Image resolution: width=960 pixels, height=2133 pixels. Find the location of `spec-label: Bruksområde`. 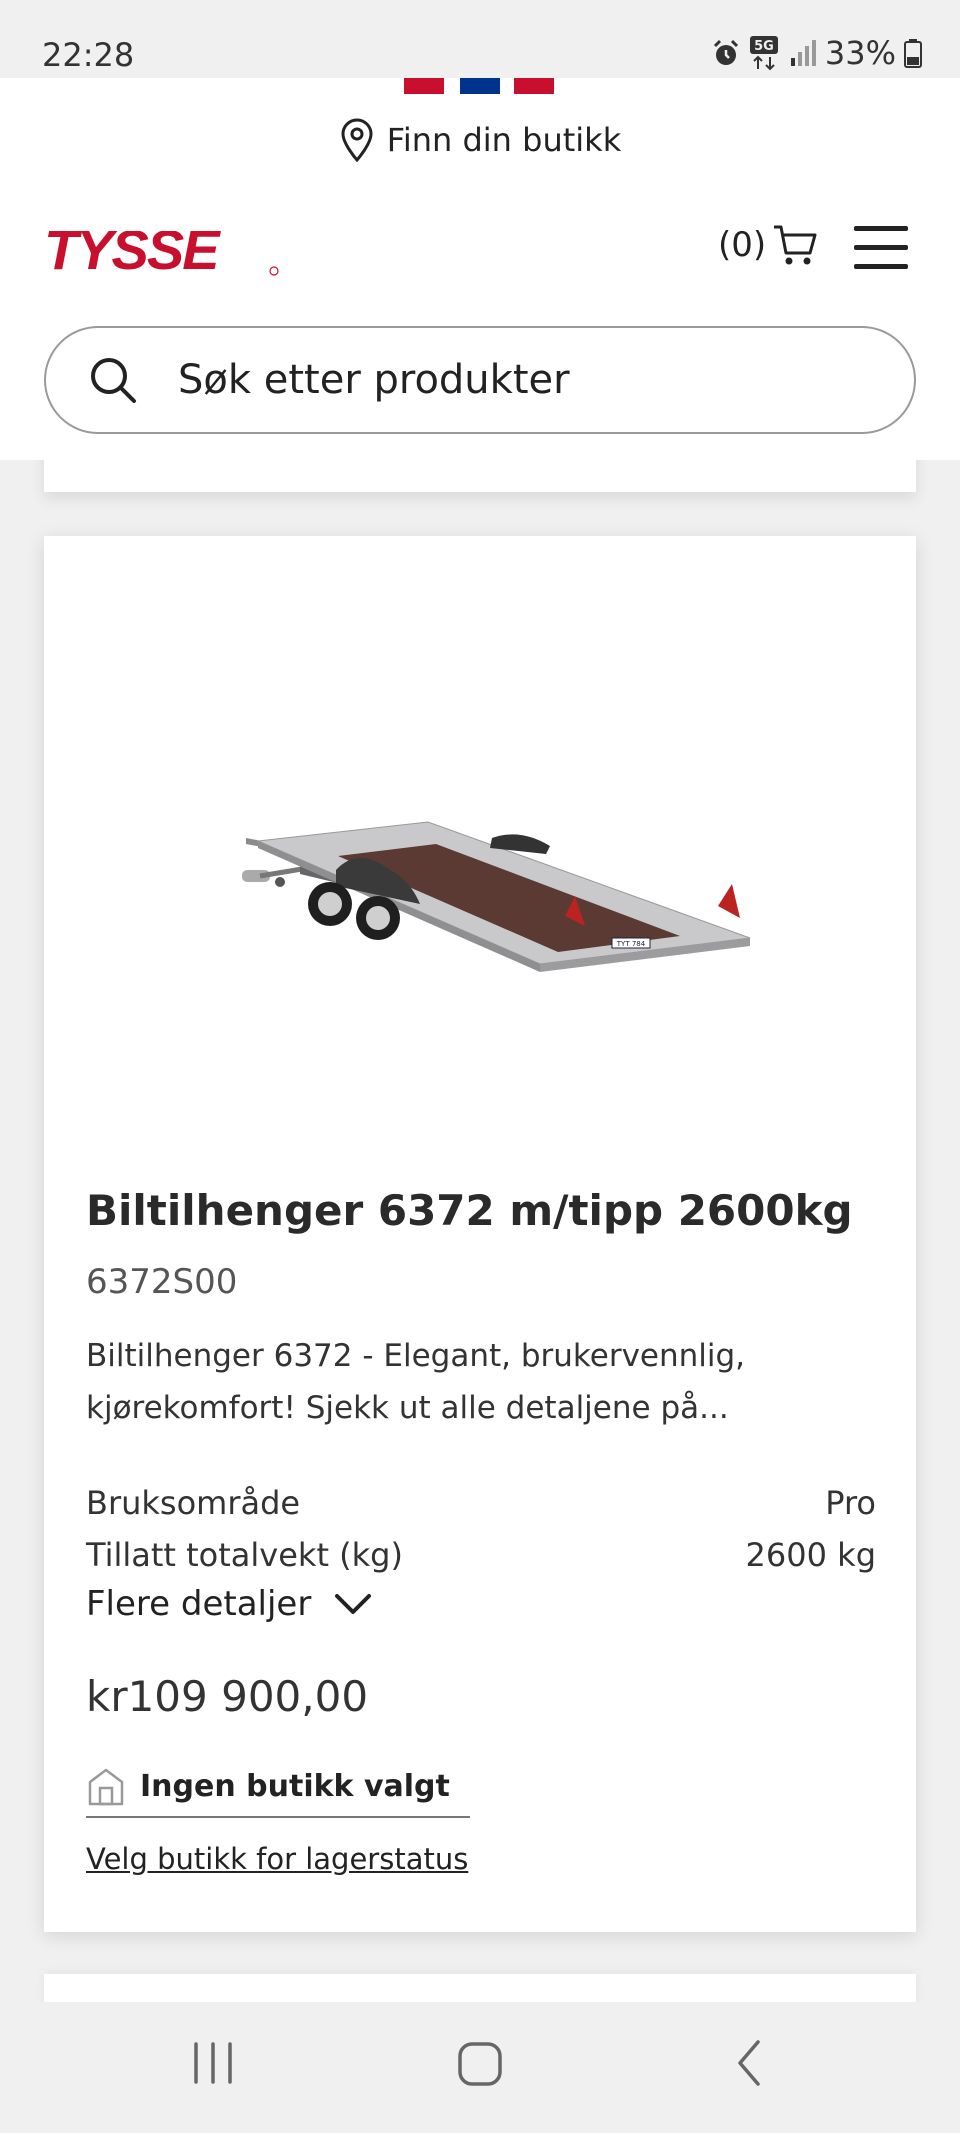

spec-label: Bruksområde is located at coordinates (193, 1503).